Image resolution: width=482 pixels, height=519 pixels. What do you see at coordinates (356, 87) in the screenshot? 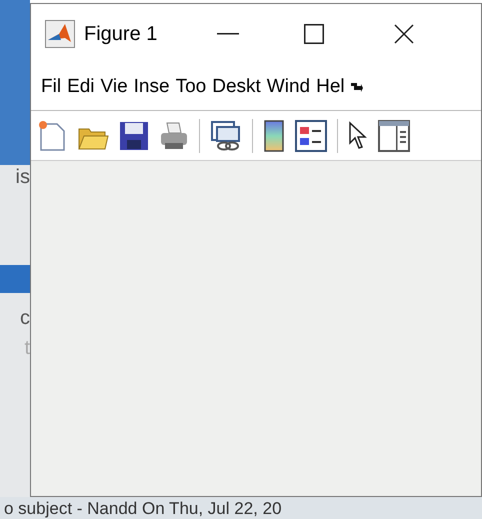
I see `overflow-arrow-icon` at bounding box center [356, 87].